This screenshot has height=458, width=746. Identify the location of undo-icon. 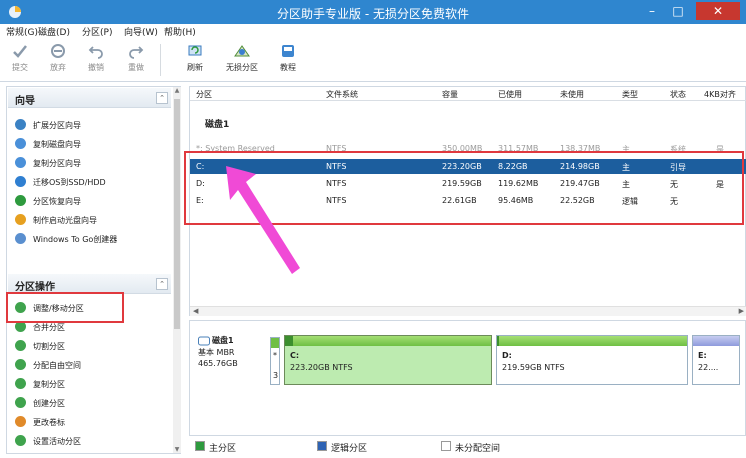
(95, 52).